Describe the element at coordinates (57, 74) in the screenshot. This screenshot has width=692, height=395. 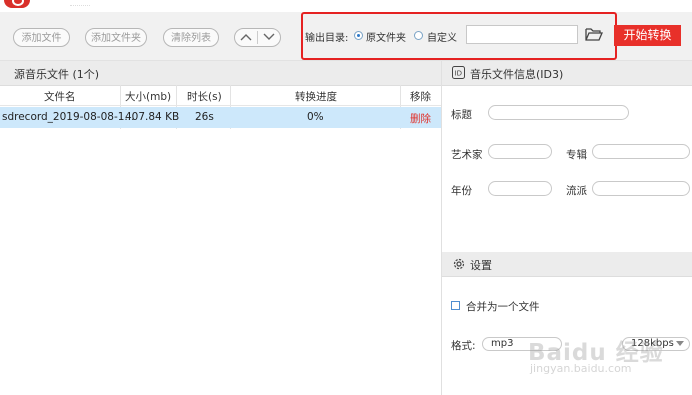
I see `source-title: 源音乐文件 (1个)` at that location.